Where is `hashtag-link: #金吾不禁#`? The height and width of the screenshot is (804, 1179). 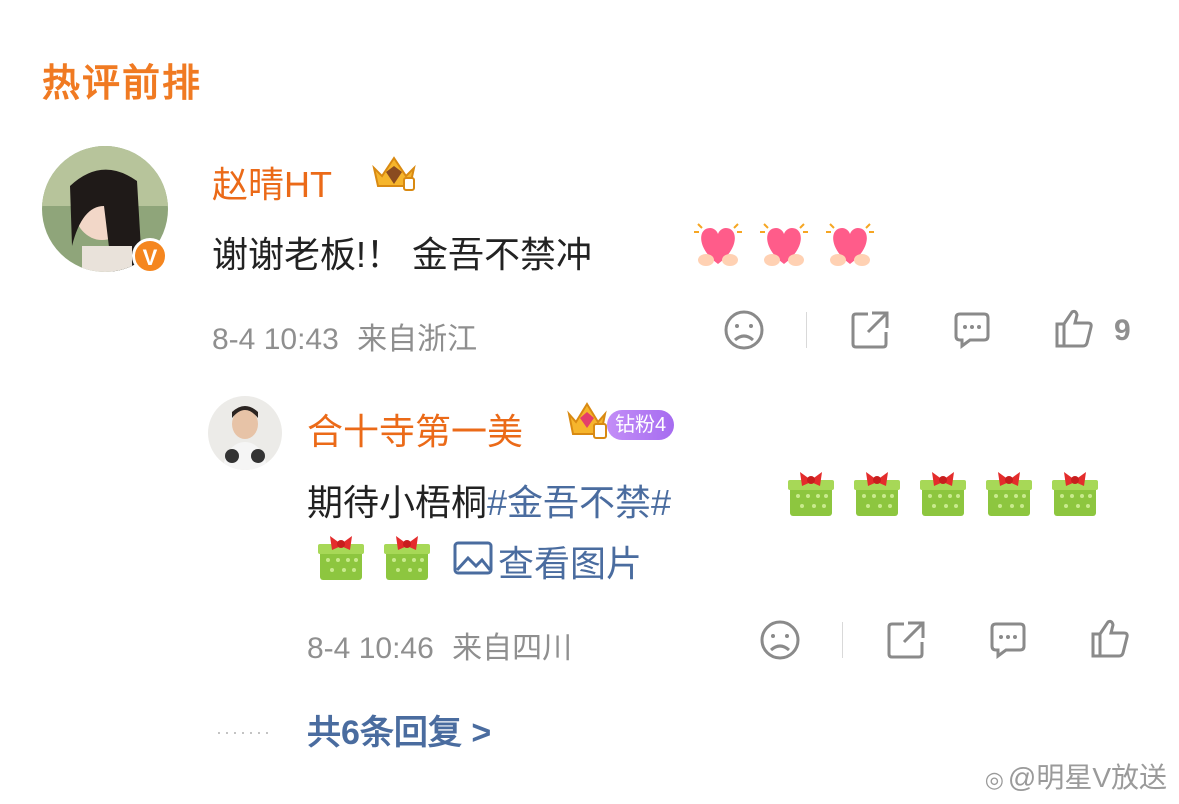 hashtag-link: #金吾不禁# is located at coordinates (579, 502).